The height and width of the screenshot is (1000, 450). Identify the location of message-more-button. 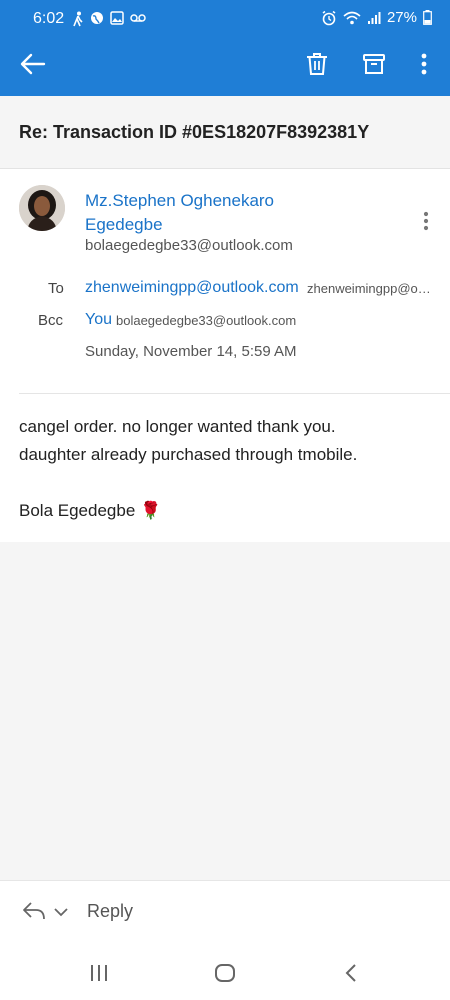
(426, 222).